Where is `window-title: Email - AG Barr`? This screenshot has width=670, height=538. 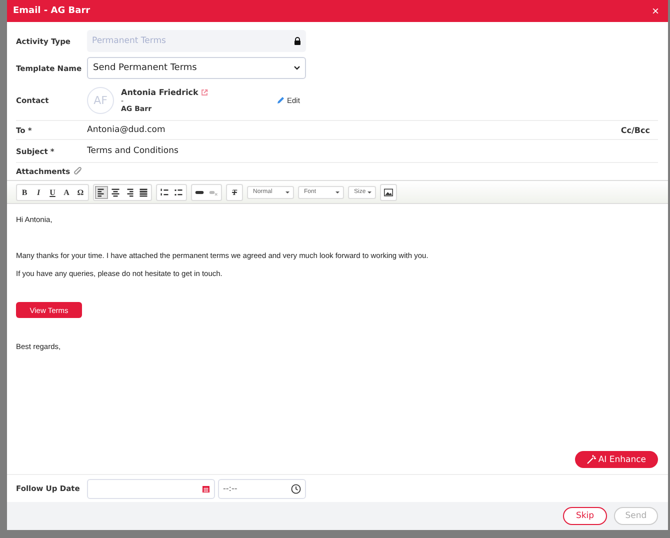 window-title: Email - AG Barr is located at coordinates (51, 11).